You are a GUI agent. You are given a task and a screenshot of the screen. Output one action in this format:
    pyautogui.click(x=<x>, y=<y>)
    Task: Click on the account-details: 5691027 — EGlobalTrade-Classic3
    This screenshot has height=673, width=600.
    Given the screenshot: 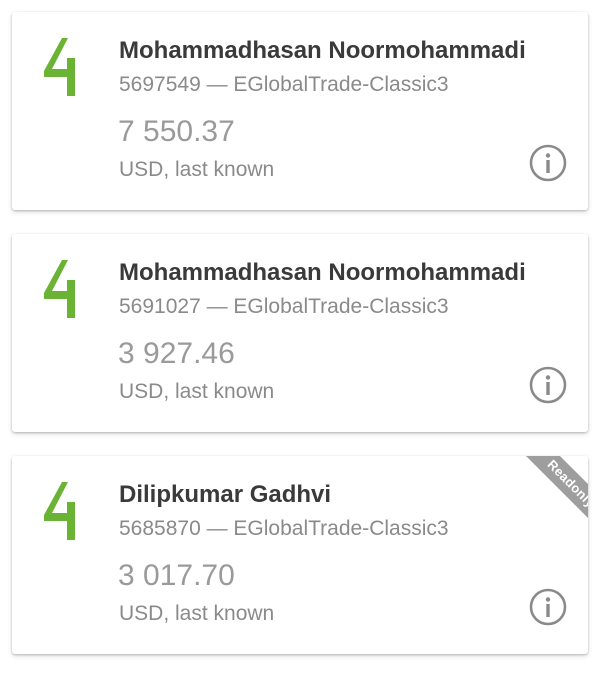 What is the action you would take?
    pyautogui.click(x=284, y=306)
    